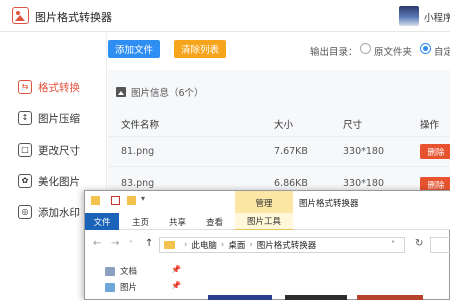 The width and height of the screenshot is (450, 300). I want to click on breadcrumb-desktop: 桌面, so click(236, 245).